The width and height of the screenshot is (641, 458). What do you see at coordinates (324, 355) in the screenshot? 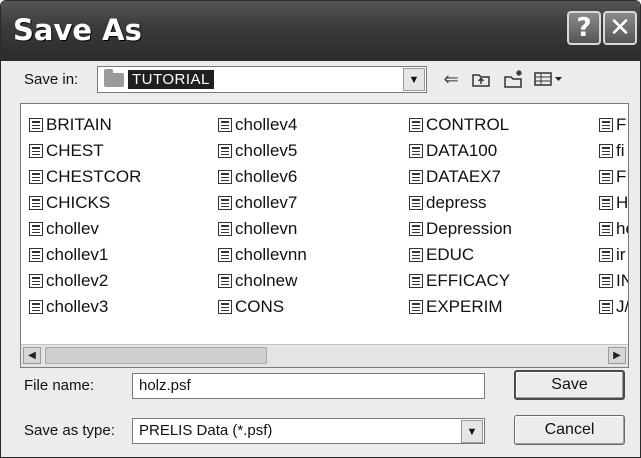
I see `horizontal-scrollbar: ◀ ▶` at bounding box center [324, 355].